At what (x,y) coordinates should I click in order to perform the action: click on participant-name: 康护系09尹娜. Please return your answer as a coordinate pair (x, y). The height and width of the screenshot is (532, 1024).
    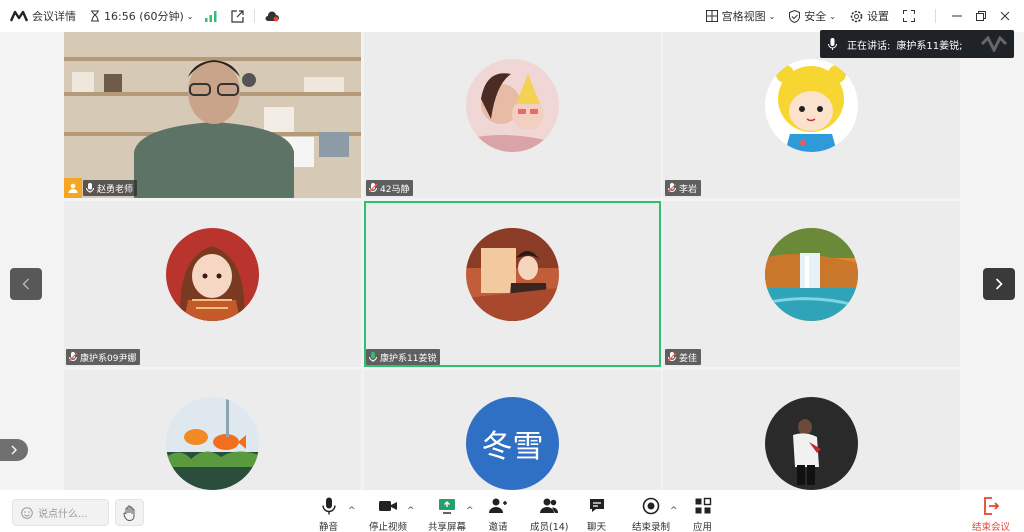
    Looking at the image, I should click on (108, 358).